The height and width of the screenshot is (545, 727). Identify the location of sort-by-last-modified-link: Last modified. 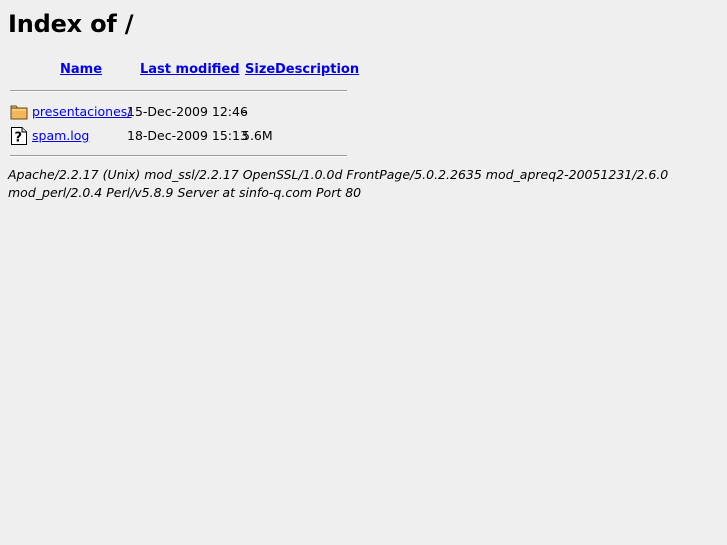
(190, 70).